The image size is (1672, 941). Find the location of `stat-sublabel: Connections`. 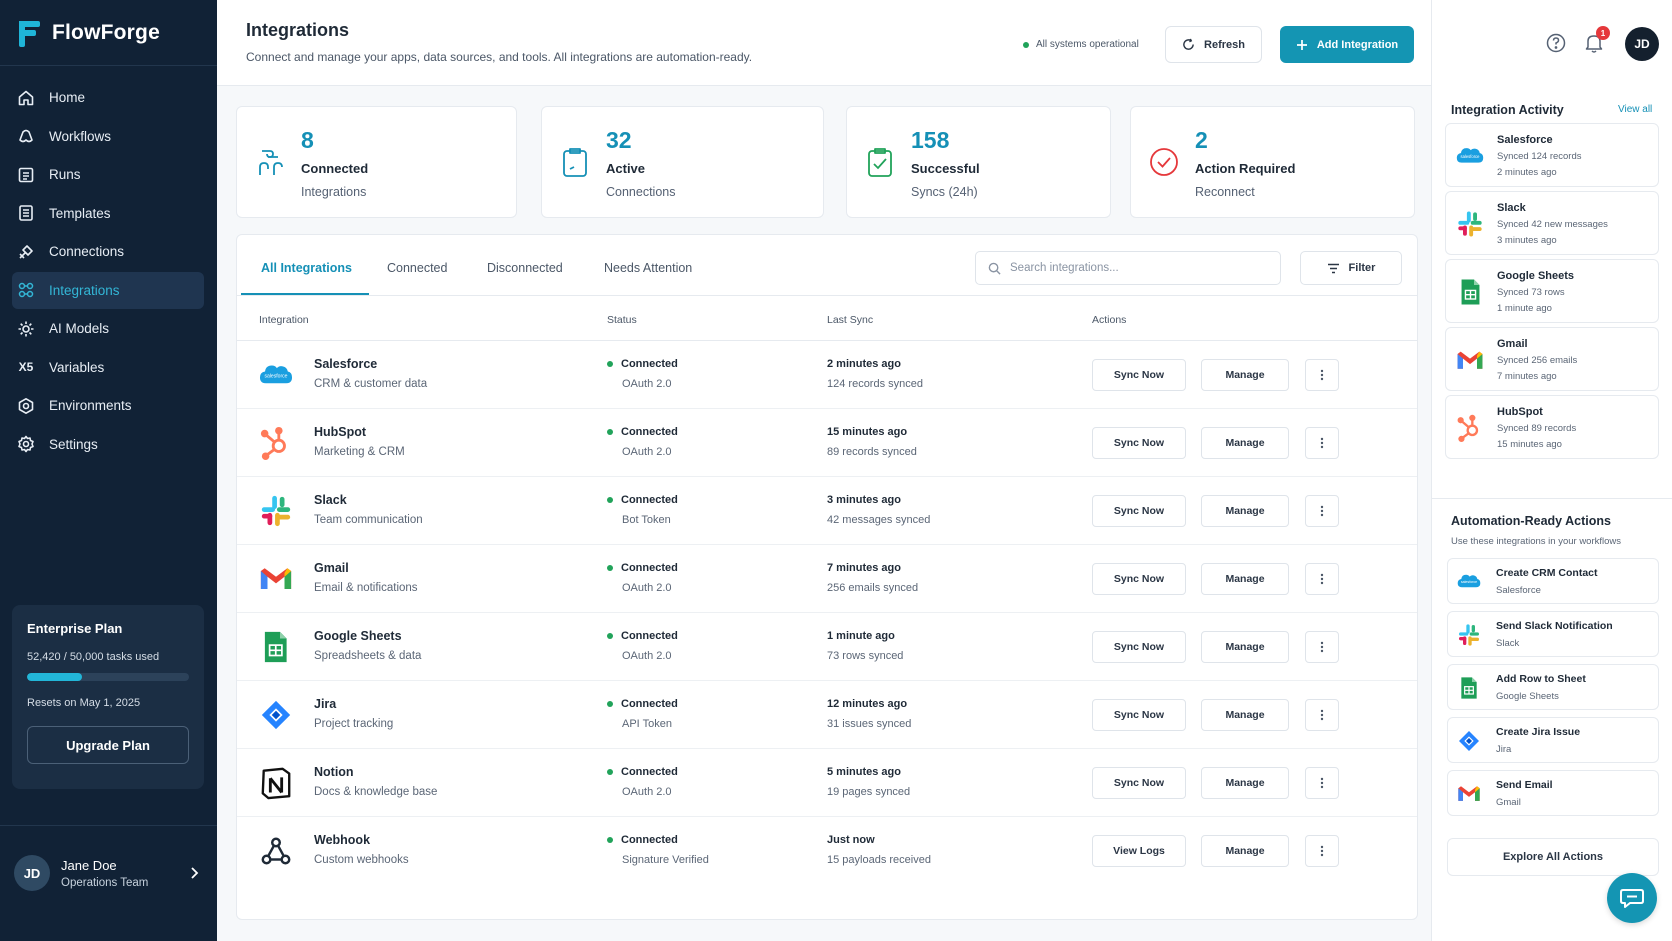

stat-sublabel: Connections is located at coordinates (641, 192).